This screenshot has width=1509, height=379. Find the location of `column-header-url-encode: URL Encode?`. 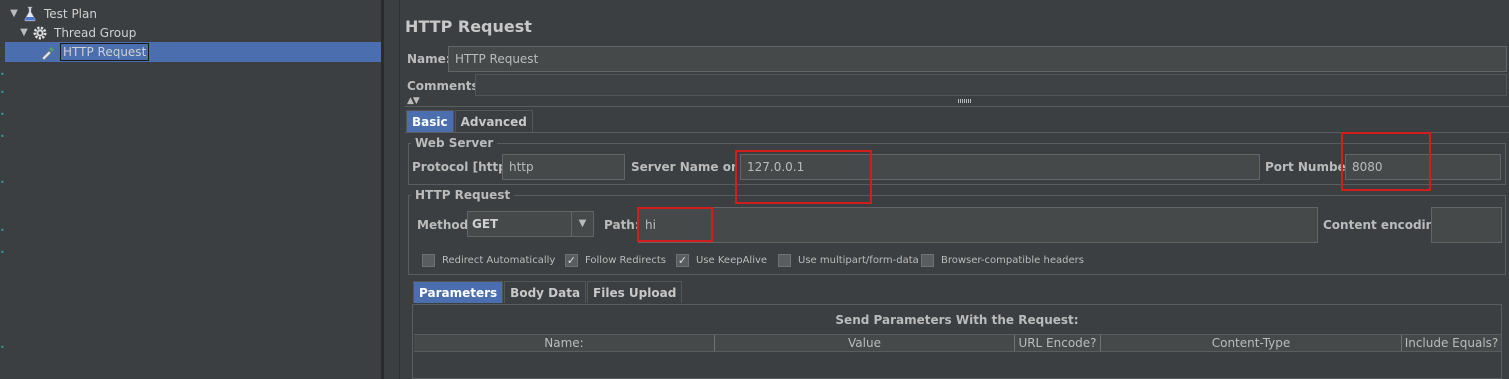

column-header-url-encode: URL Encode? is located at coordinates (1058, 343).